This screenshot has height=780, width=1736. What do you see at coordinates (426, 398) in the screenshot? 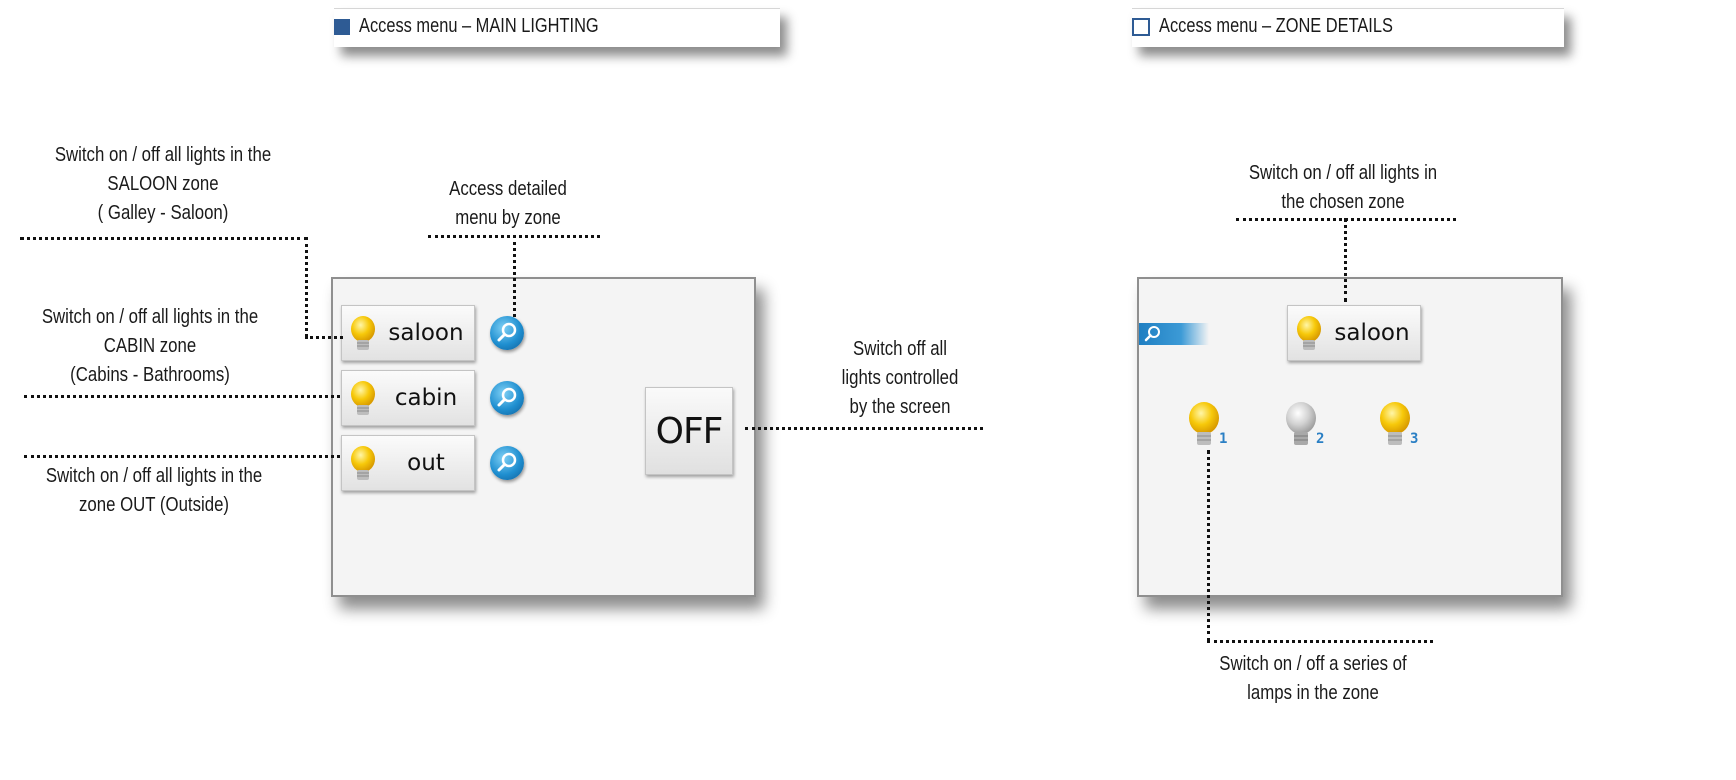
I see `cabin-zone-label: cabin` at bounding box center [426, 398].